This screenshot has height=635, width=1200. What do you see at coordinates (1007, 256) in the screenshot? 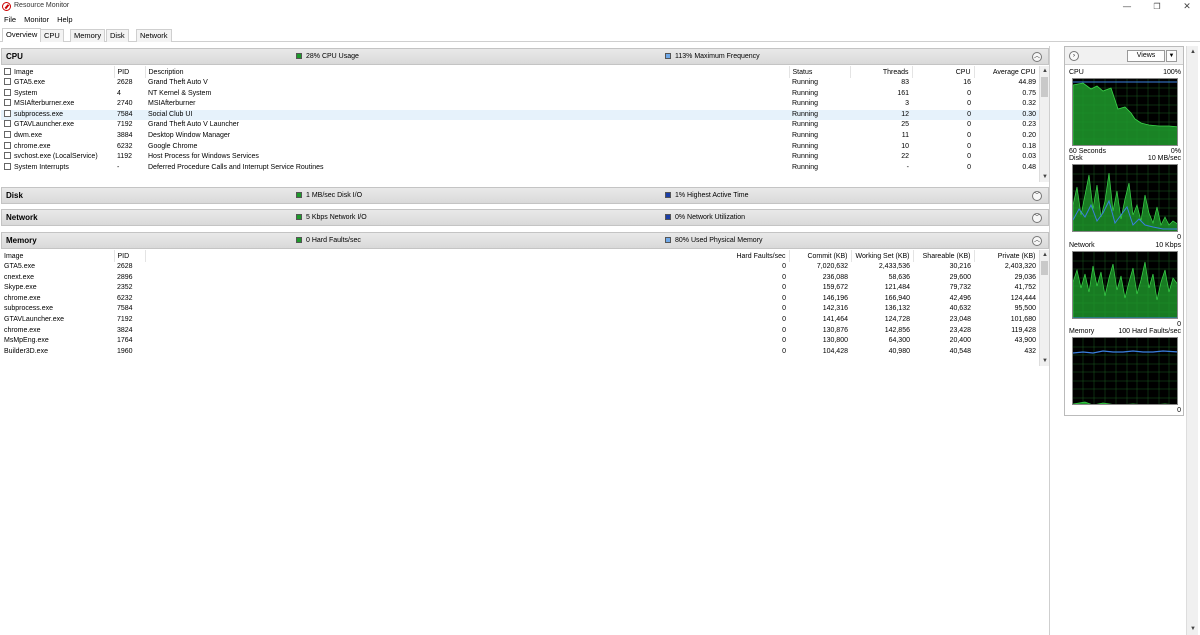
I see `column-header-private: Private (KB)` at bounding box center [1007, 256].